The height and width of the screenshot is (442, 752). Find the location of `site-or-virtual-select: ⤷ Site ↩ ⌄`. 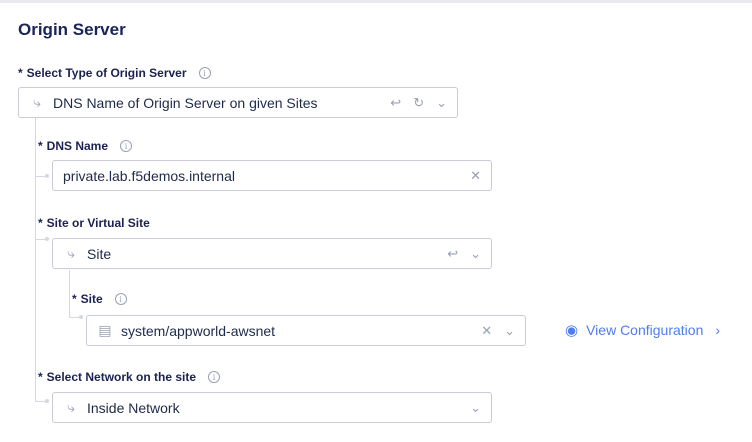

site-or-virtual-select: ⤷ Site ↩ ⌄ is located at coordinates (272, 253).